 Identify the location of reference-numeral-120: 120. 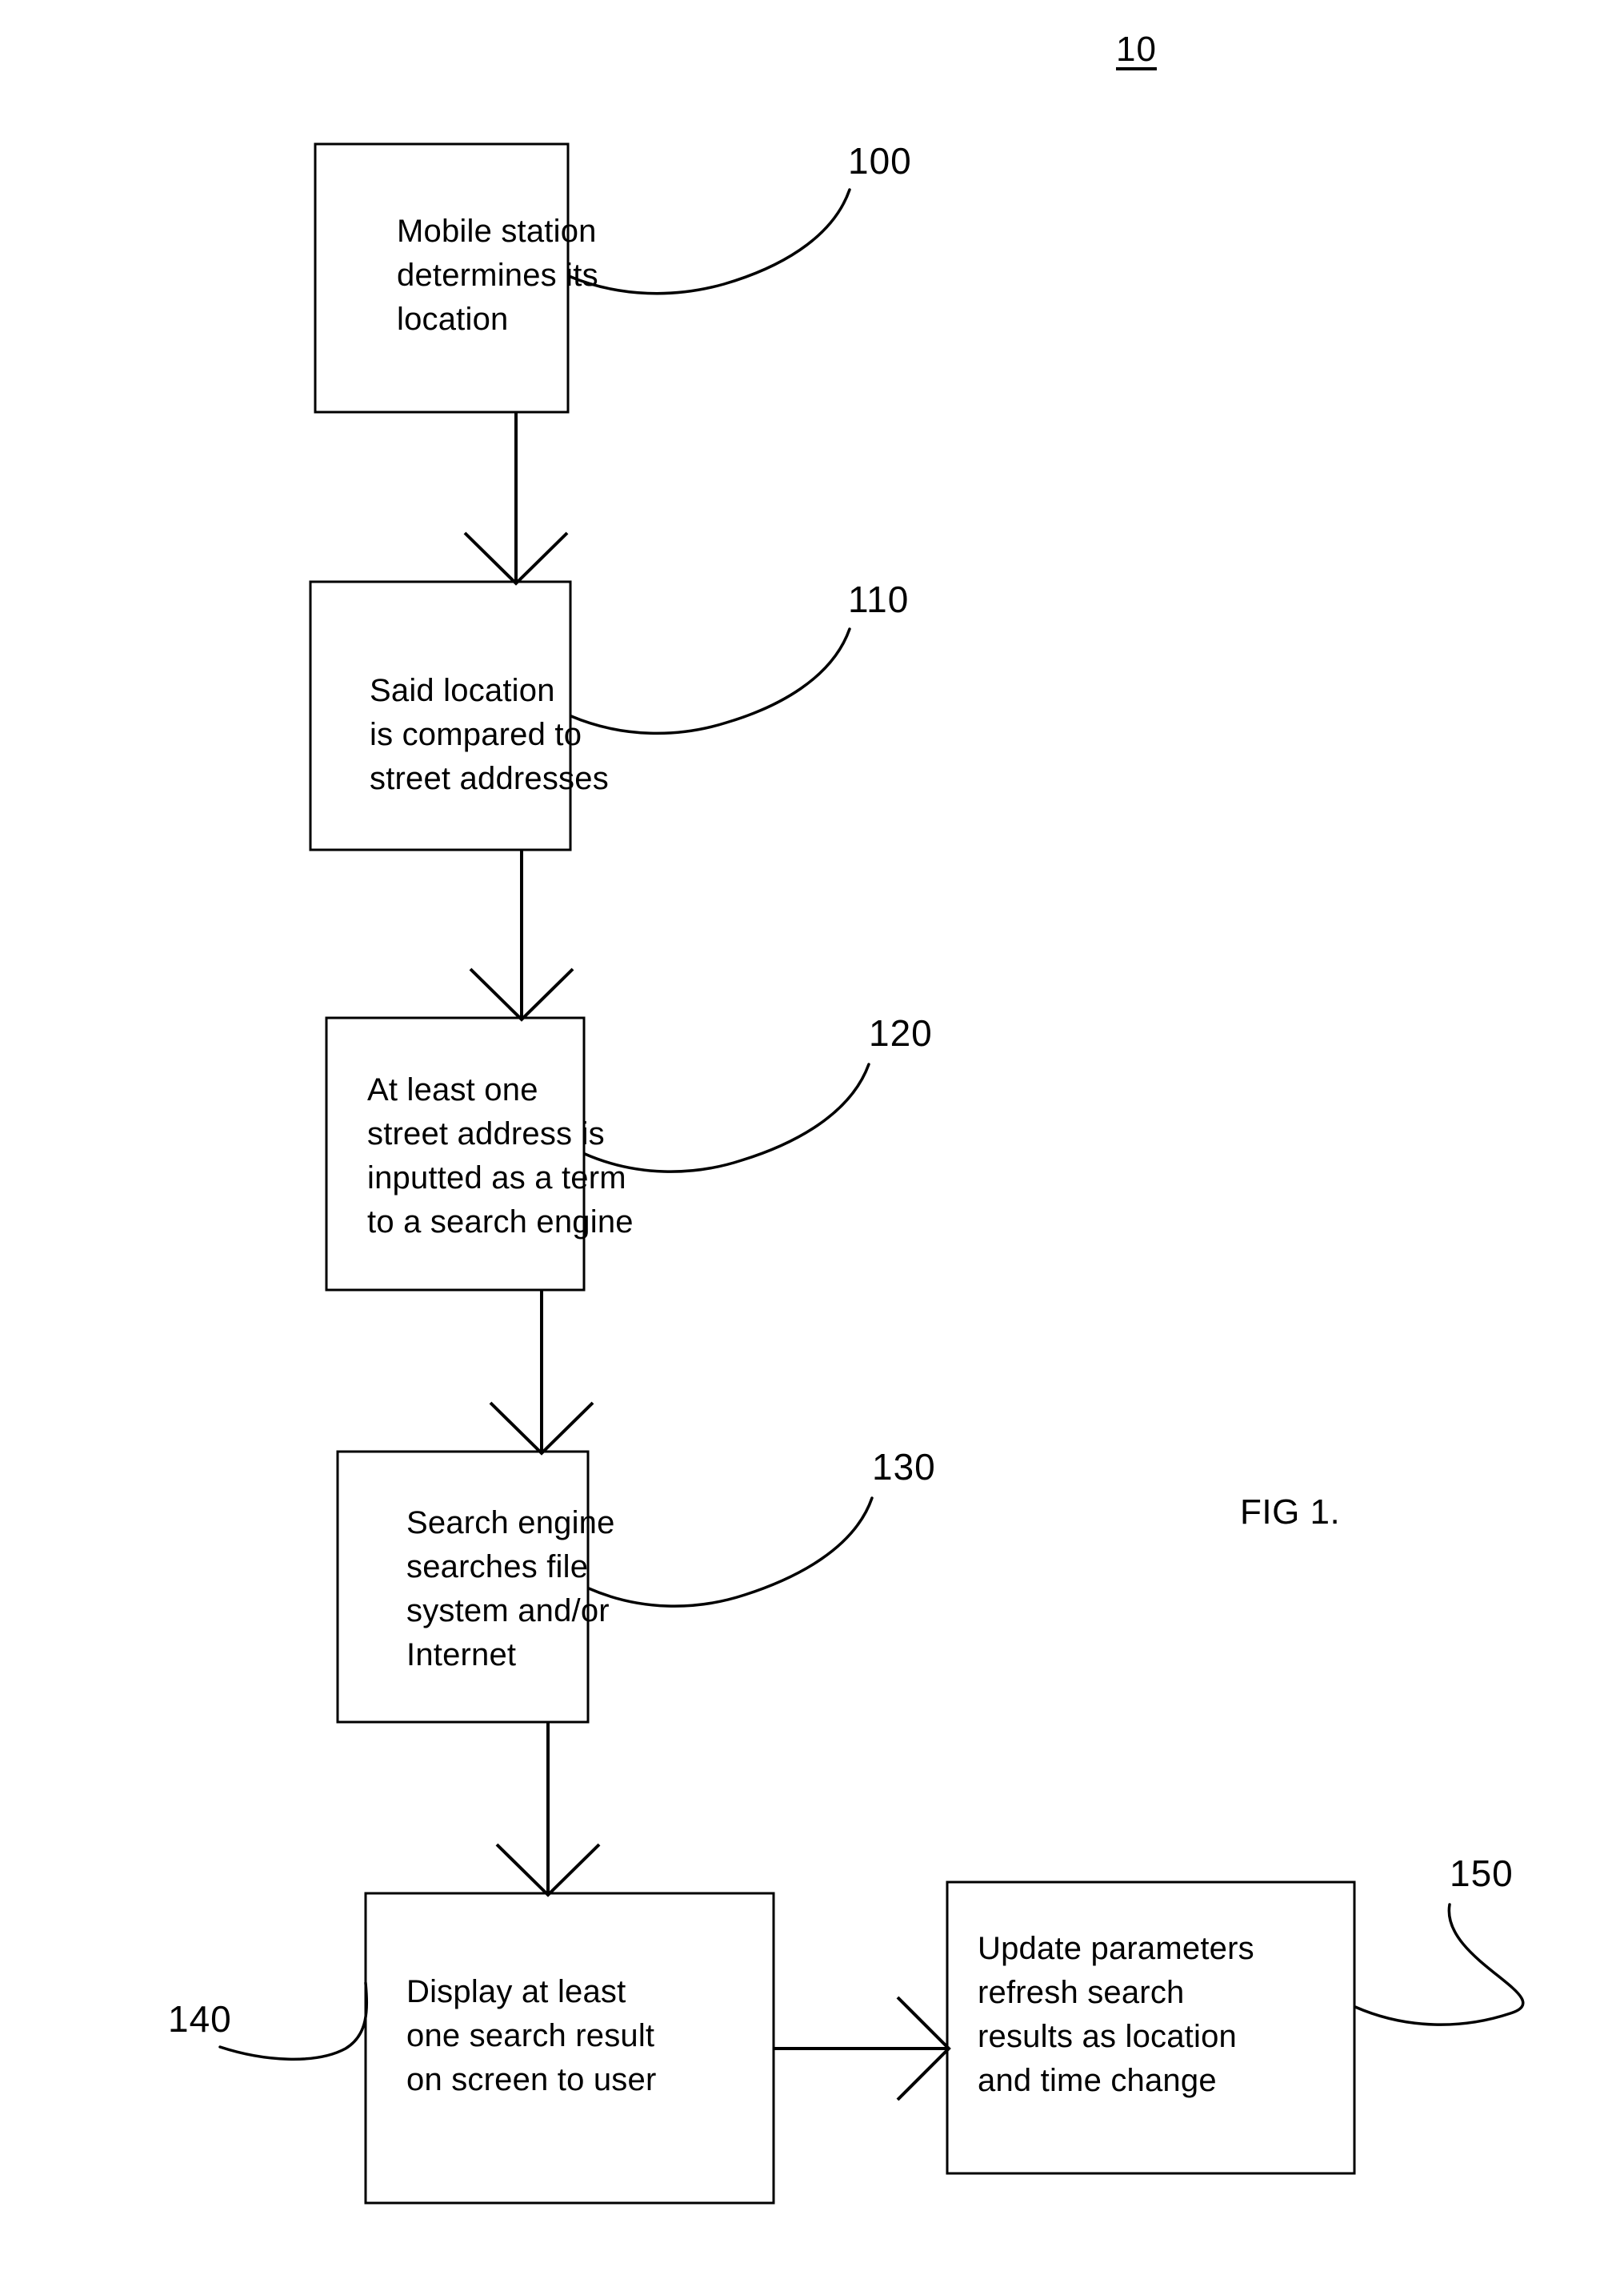
(901, 1033).